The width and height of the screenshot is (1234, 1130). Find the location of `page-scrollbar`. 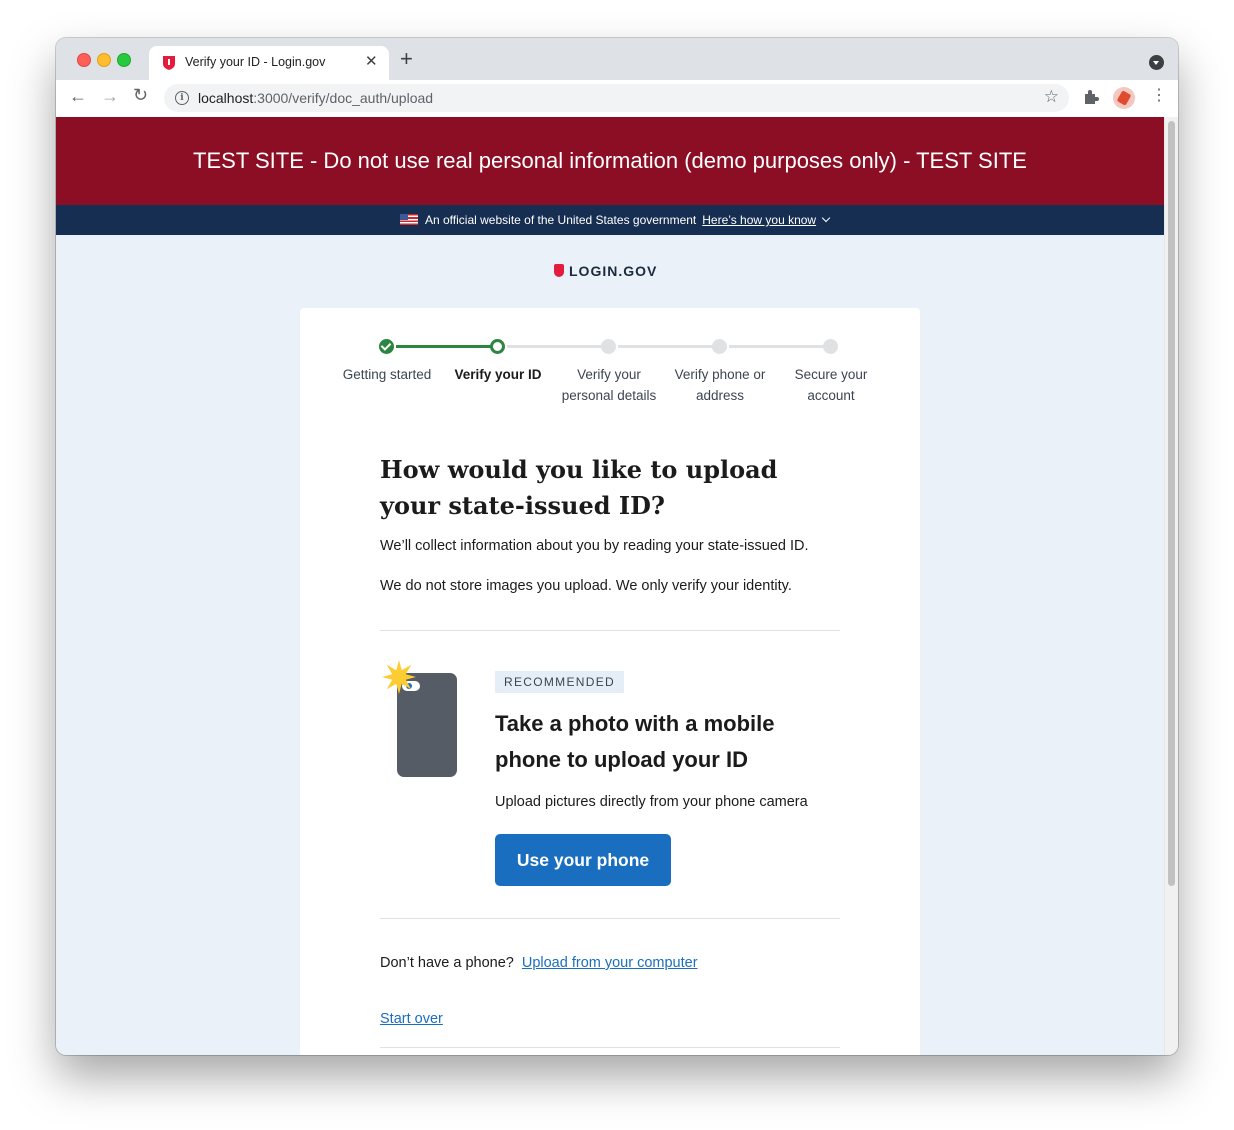

page-scrollbar is located at coordinates (1171, 586).